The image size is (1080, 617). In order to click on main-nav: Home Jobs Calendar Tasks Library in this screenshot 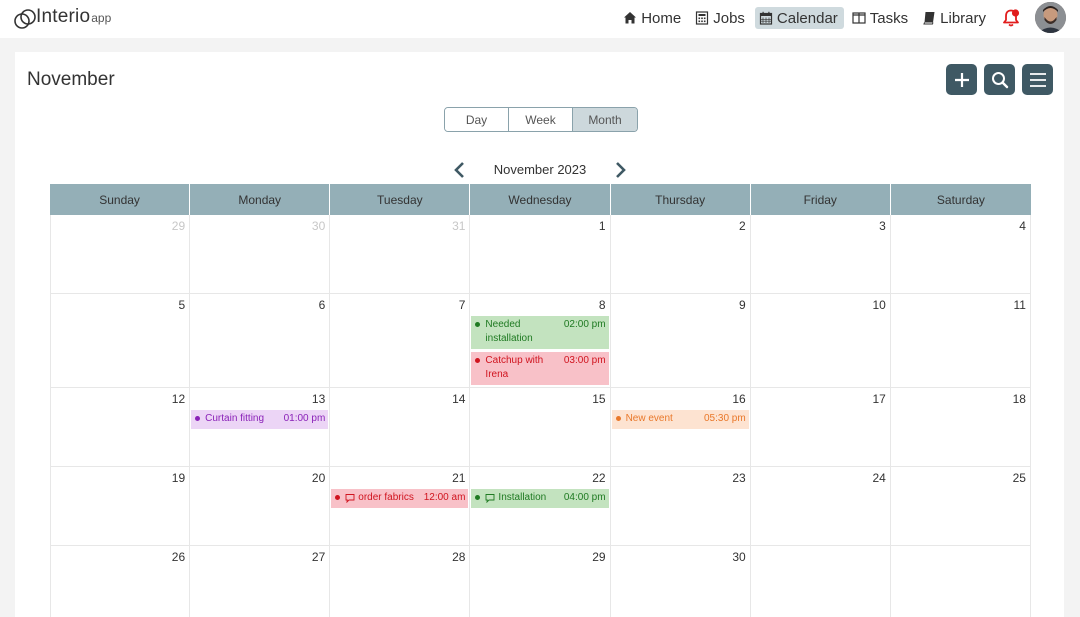, I will do `click(805, 18)`.